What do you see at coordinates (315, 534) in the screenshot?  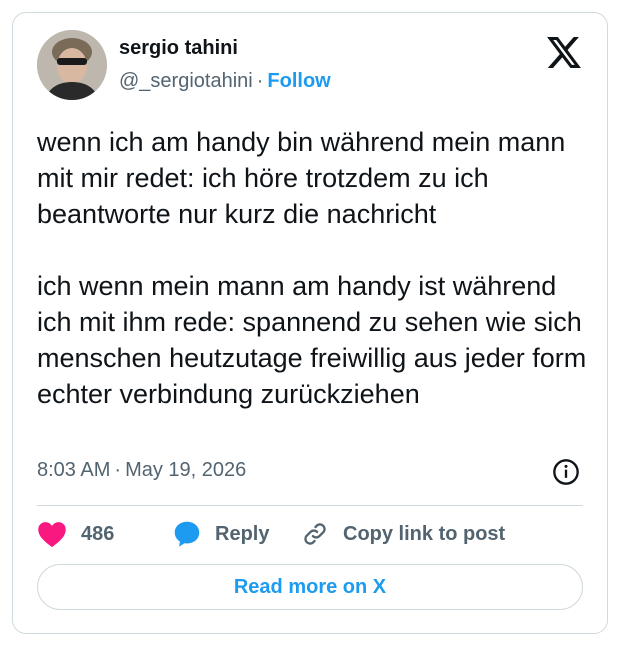 I see `link-icon` at bounding box center [315, 534].